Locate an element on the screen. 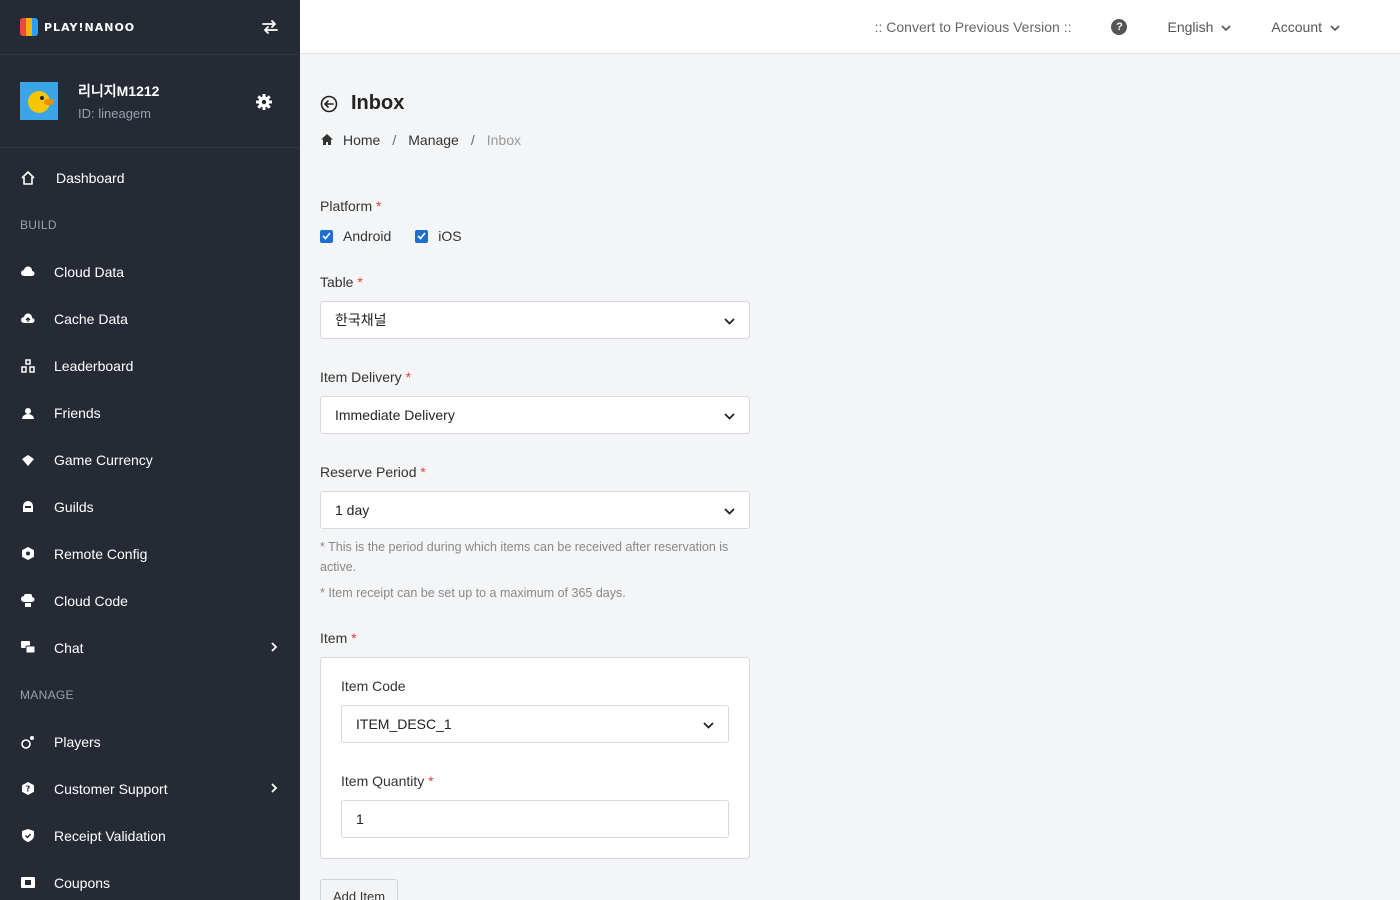  table-select: 한국채널 is located at coordinates (535, 320).